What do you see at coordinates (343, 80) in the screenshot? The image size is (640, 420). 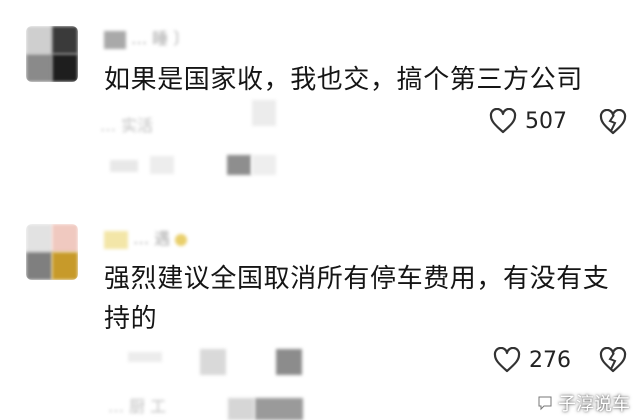 I see `comment-text: 如果是国家收，我也交，搞个第三方公司` at bounding box center [343, 80].